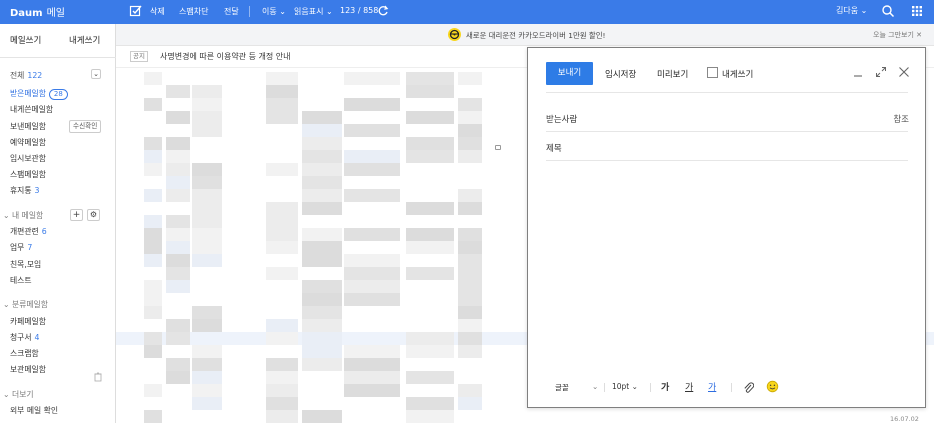 The width and height of the screenshot is (934, 423). Describe the element at coordinates (98, 377) in the screenshot. I see `trash-bin-icon` at that location.